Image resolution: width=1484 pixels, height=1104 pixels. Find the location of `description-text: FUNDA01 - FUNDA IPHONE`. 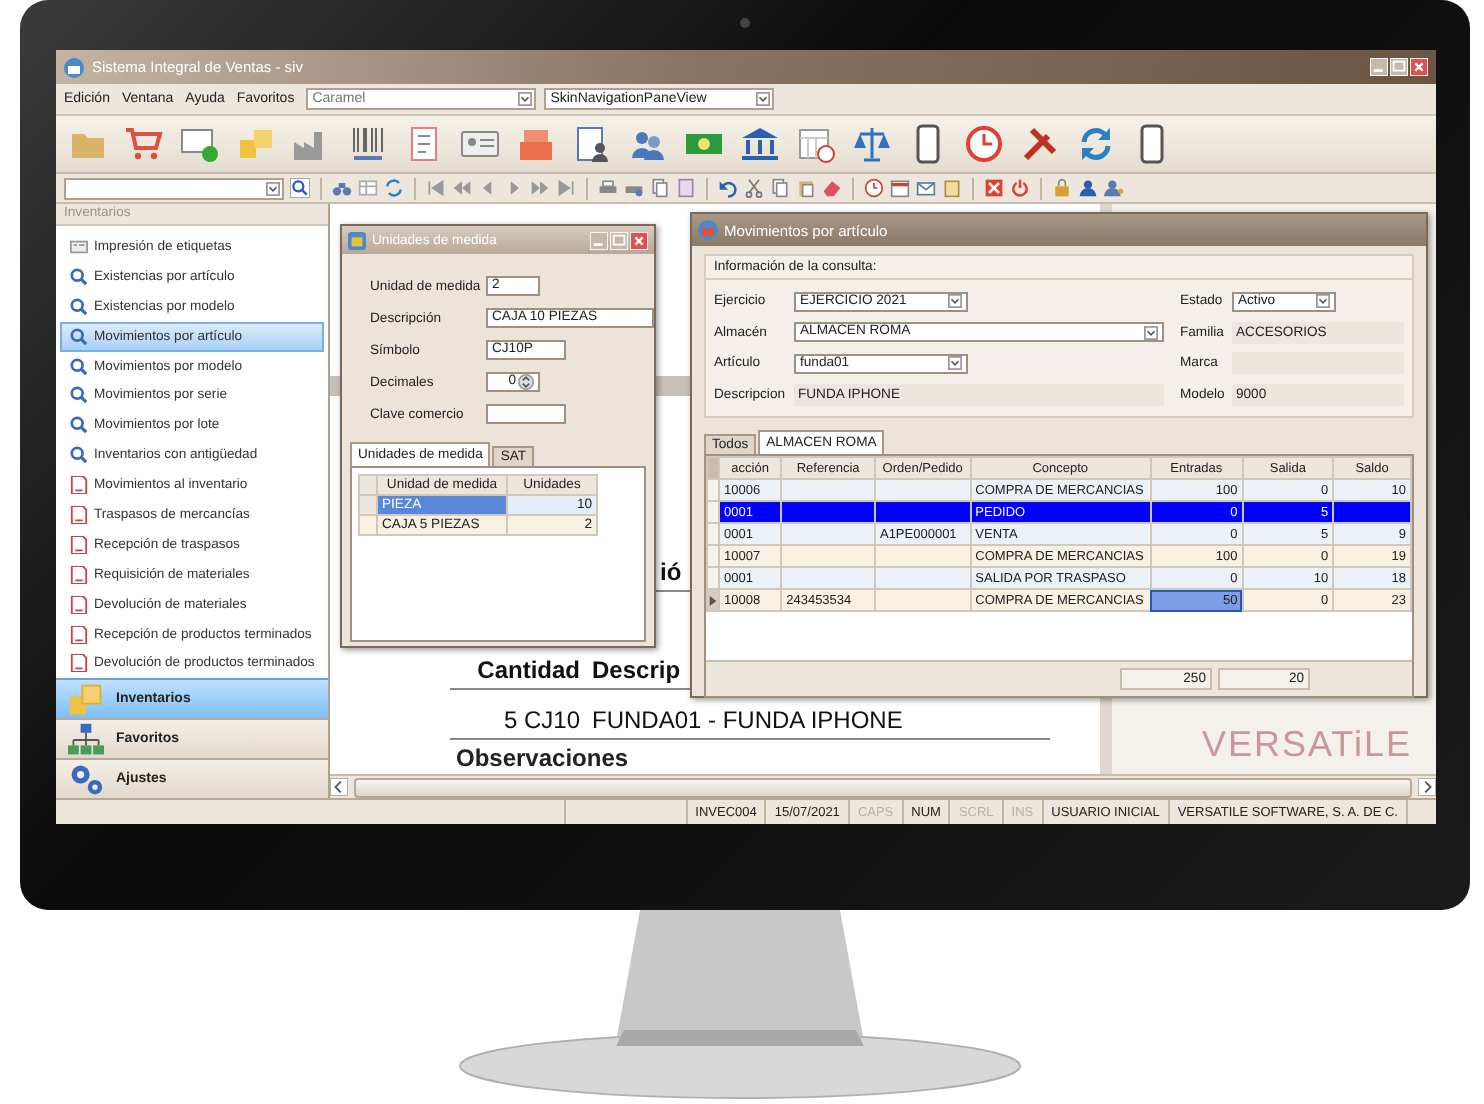

description-text: FUNDA01 - FUNDA IPHONE is located at coordinates (747, 720).